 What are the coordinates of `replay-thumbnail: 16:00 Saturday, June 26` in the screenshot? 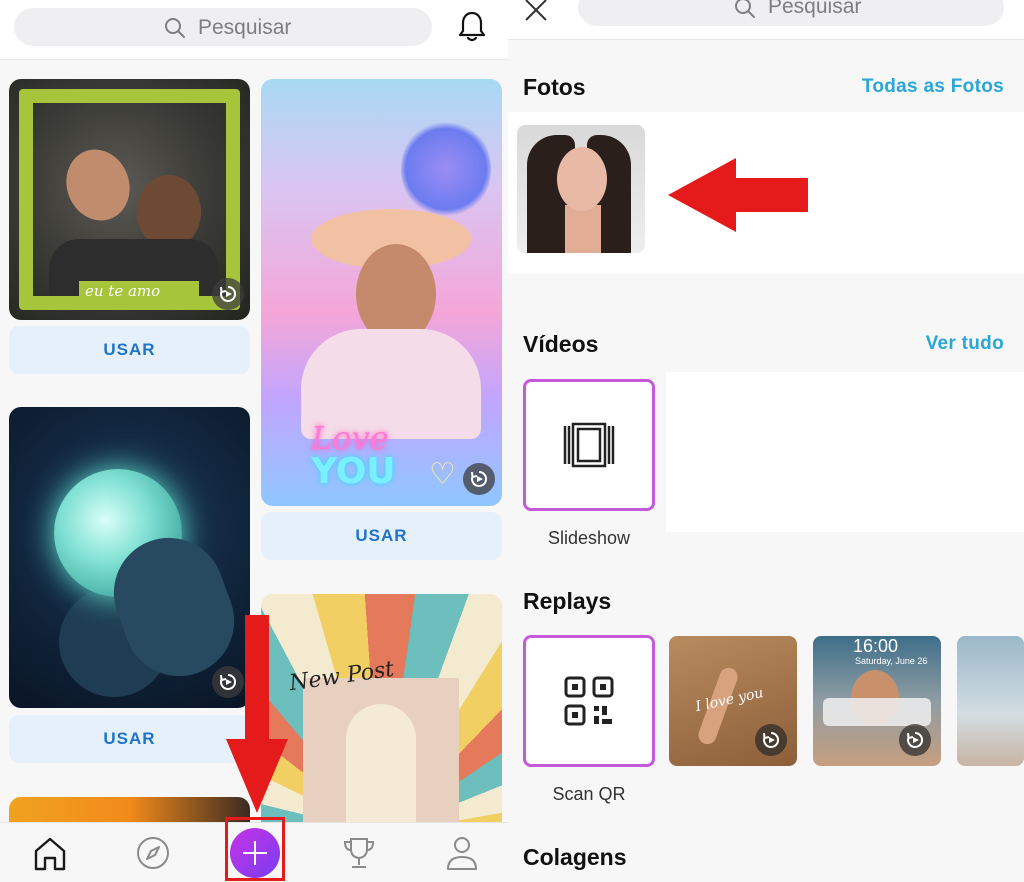 It's located at (877, 701).